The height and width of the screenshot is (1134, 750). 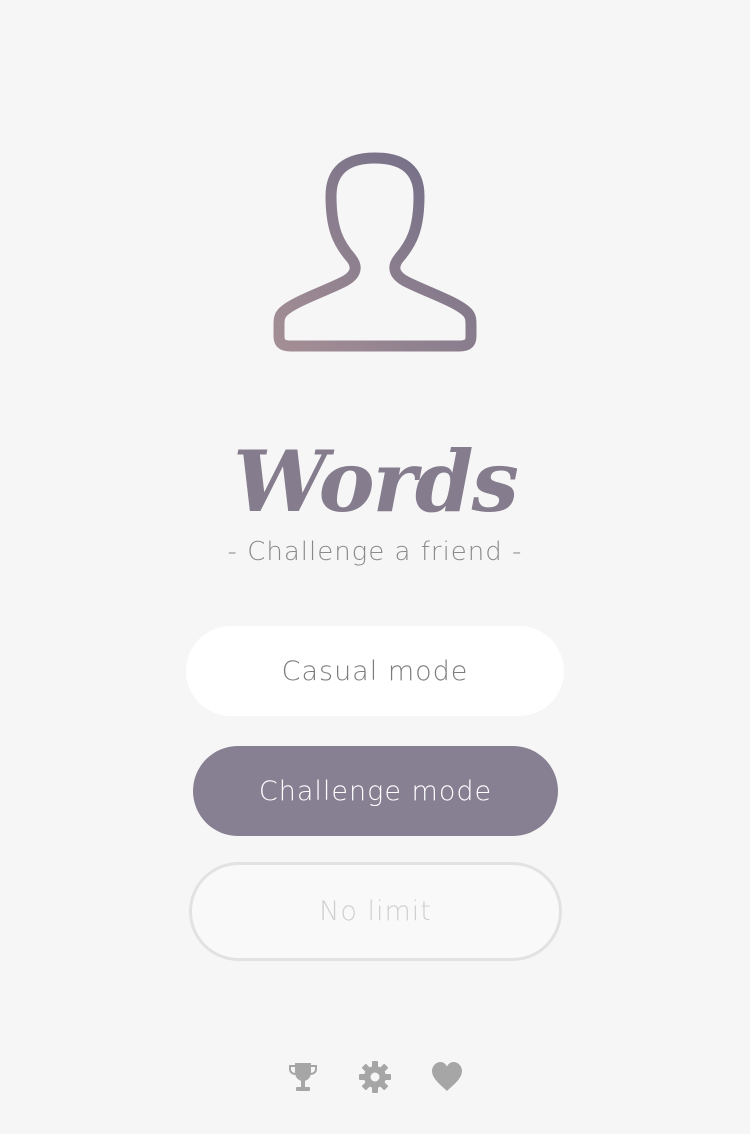 What do you see at coordinates (303, 1077) in the screenshot?
I see `trophy-icon` at bounding box center [303, 1077].